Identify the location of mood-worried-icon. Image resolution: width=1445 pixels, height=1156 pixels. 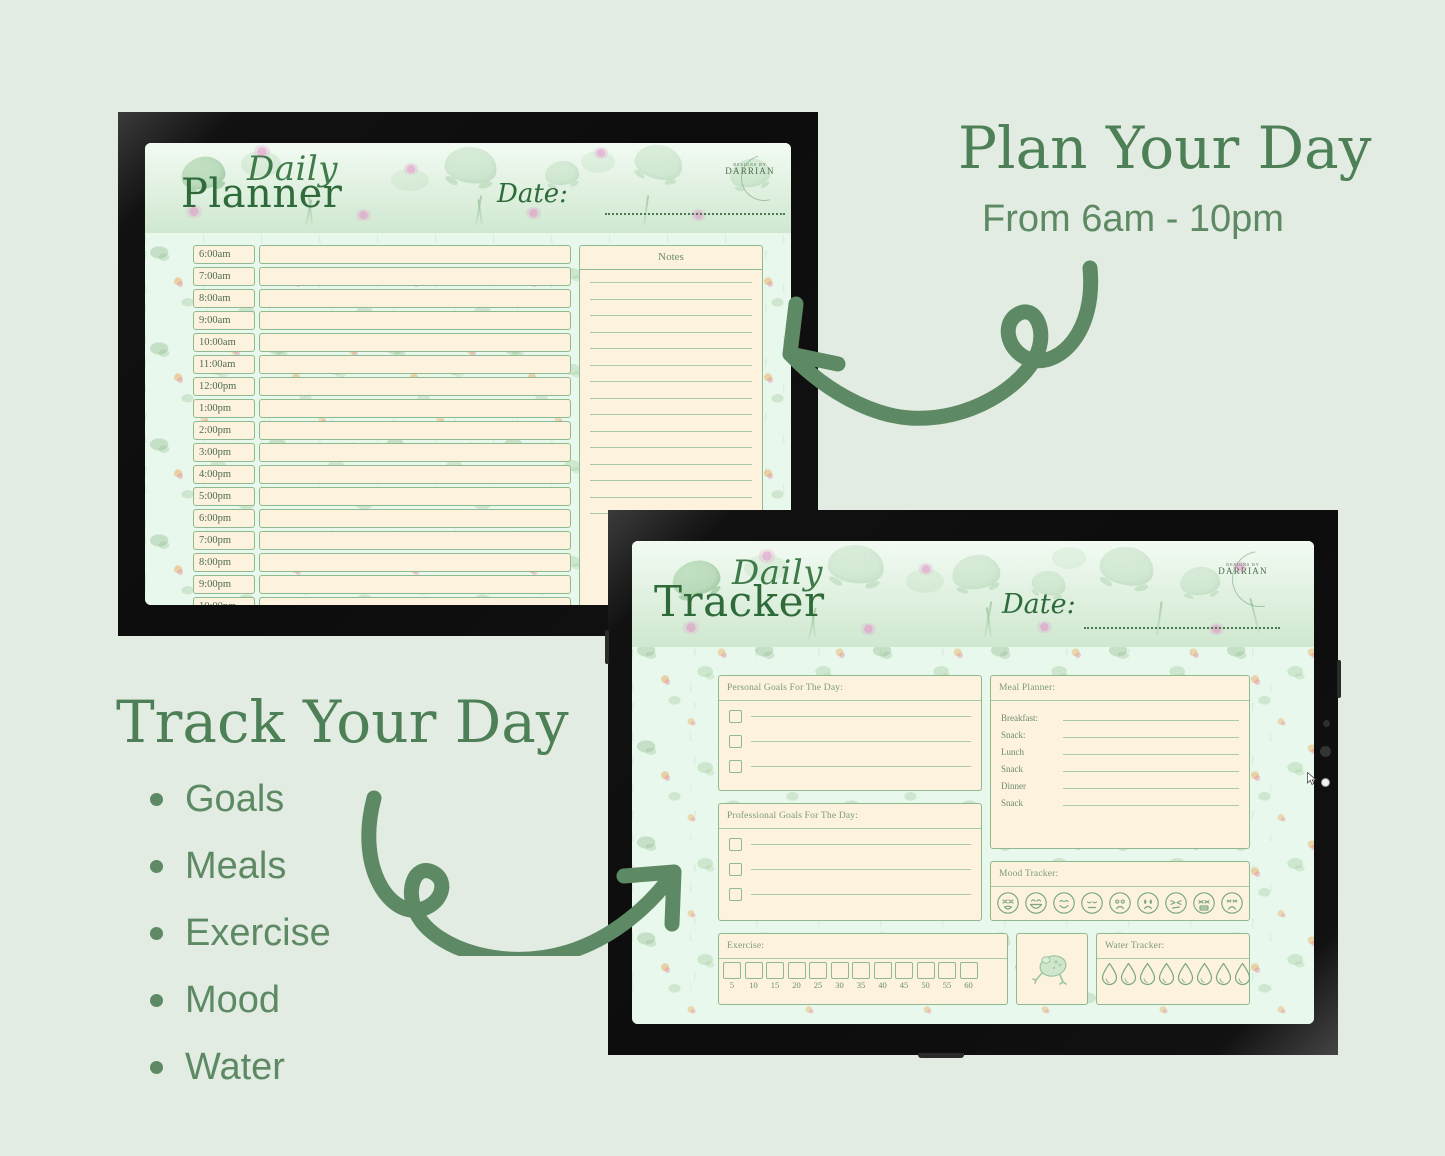
(1120, 903).